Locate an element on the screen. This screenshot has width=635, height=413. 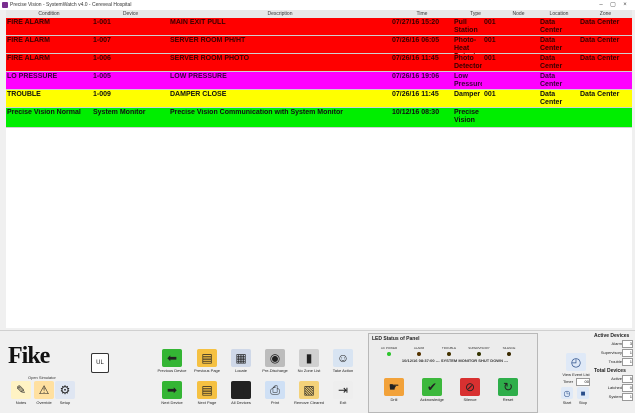
system-count: 1 is located at coordinates (627, 397).